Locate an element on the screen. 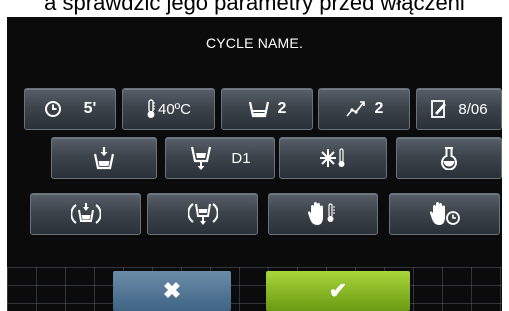 The height and width of the screenshot is (311, 509). water-level-button: 2 is located at coordinates (267, 109).